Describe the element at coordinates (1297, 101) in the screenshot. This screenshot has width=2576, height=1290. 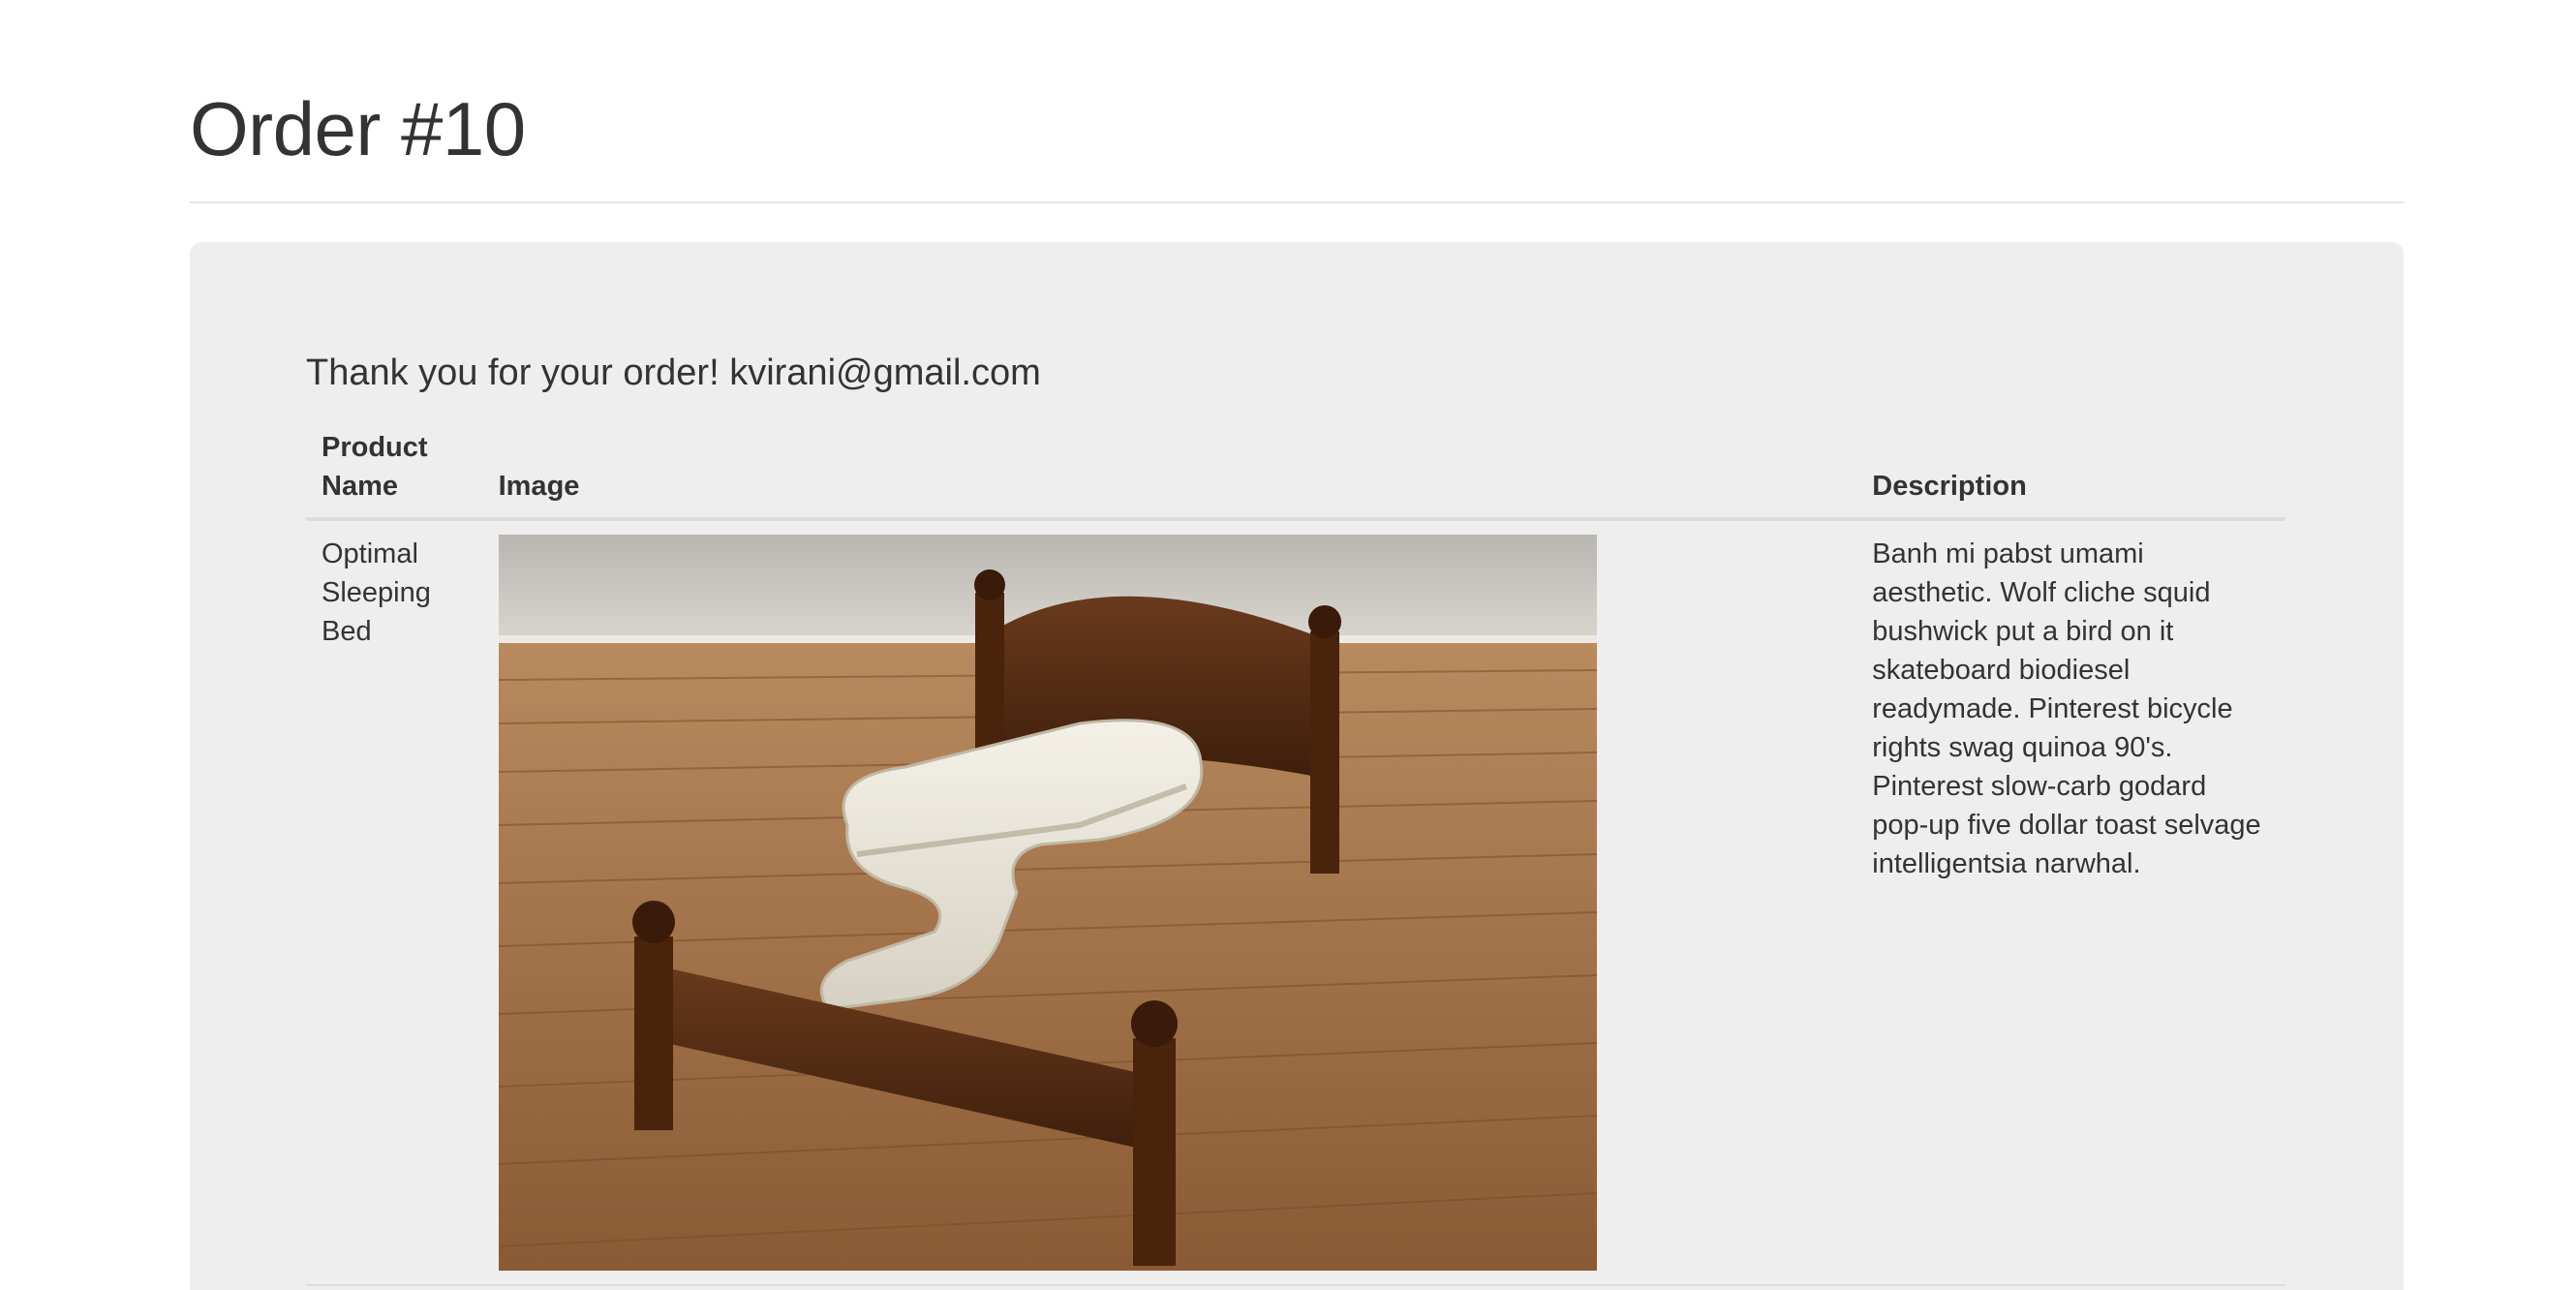
I see `page-header: Order #10` at that location.